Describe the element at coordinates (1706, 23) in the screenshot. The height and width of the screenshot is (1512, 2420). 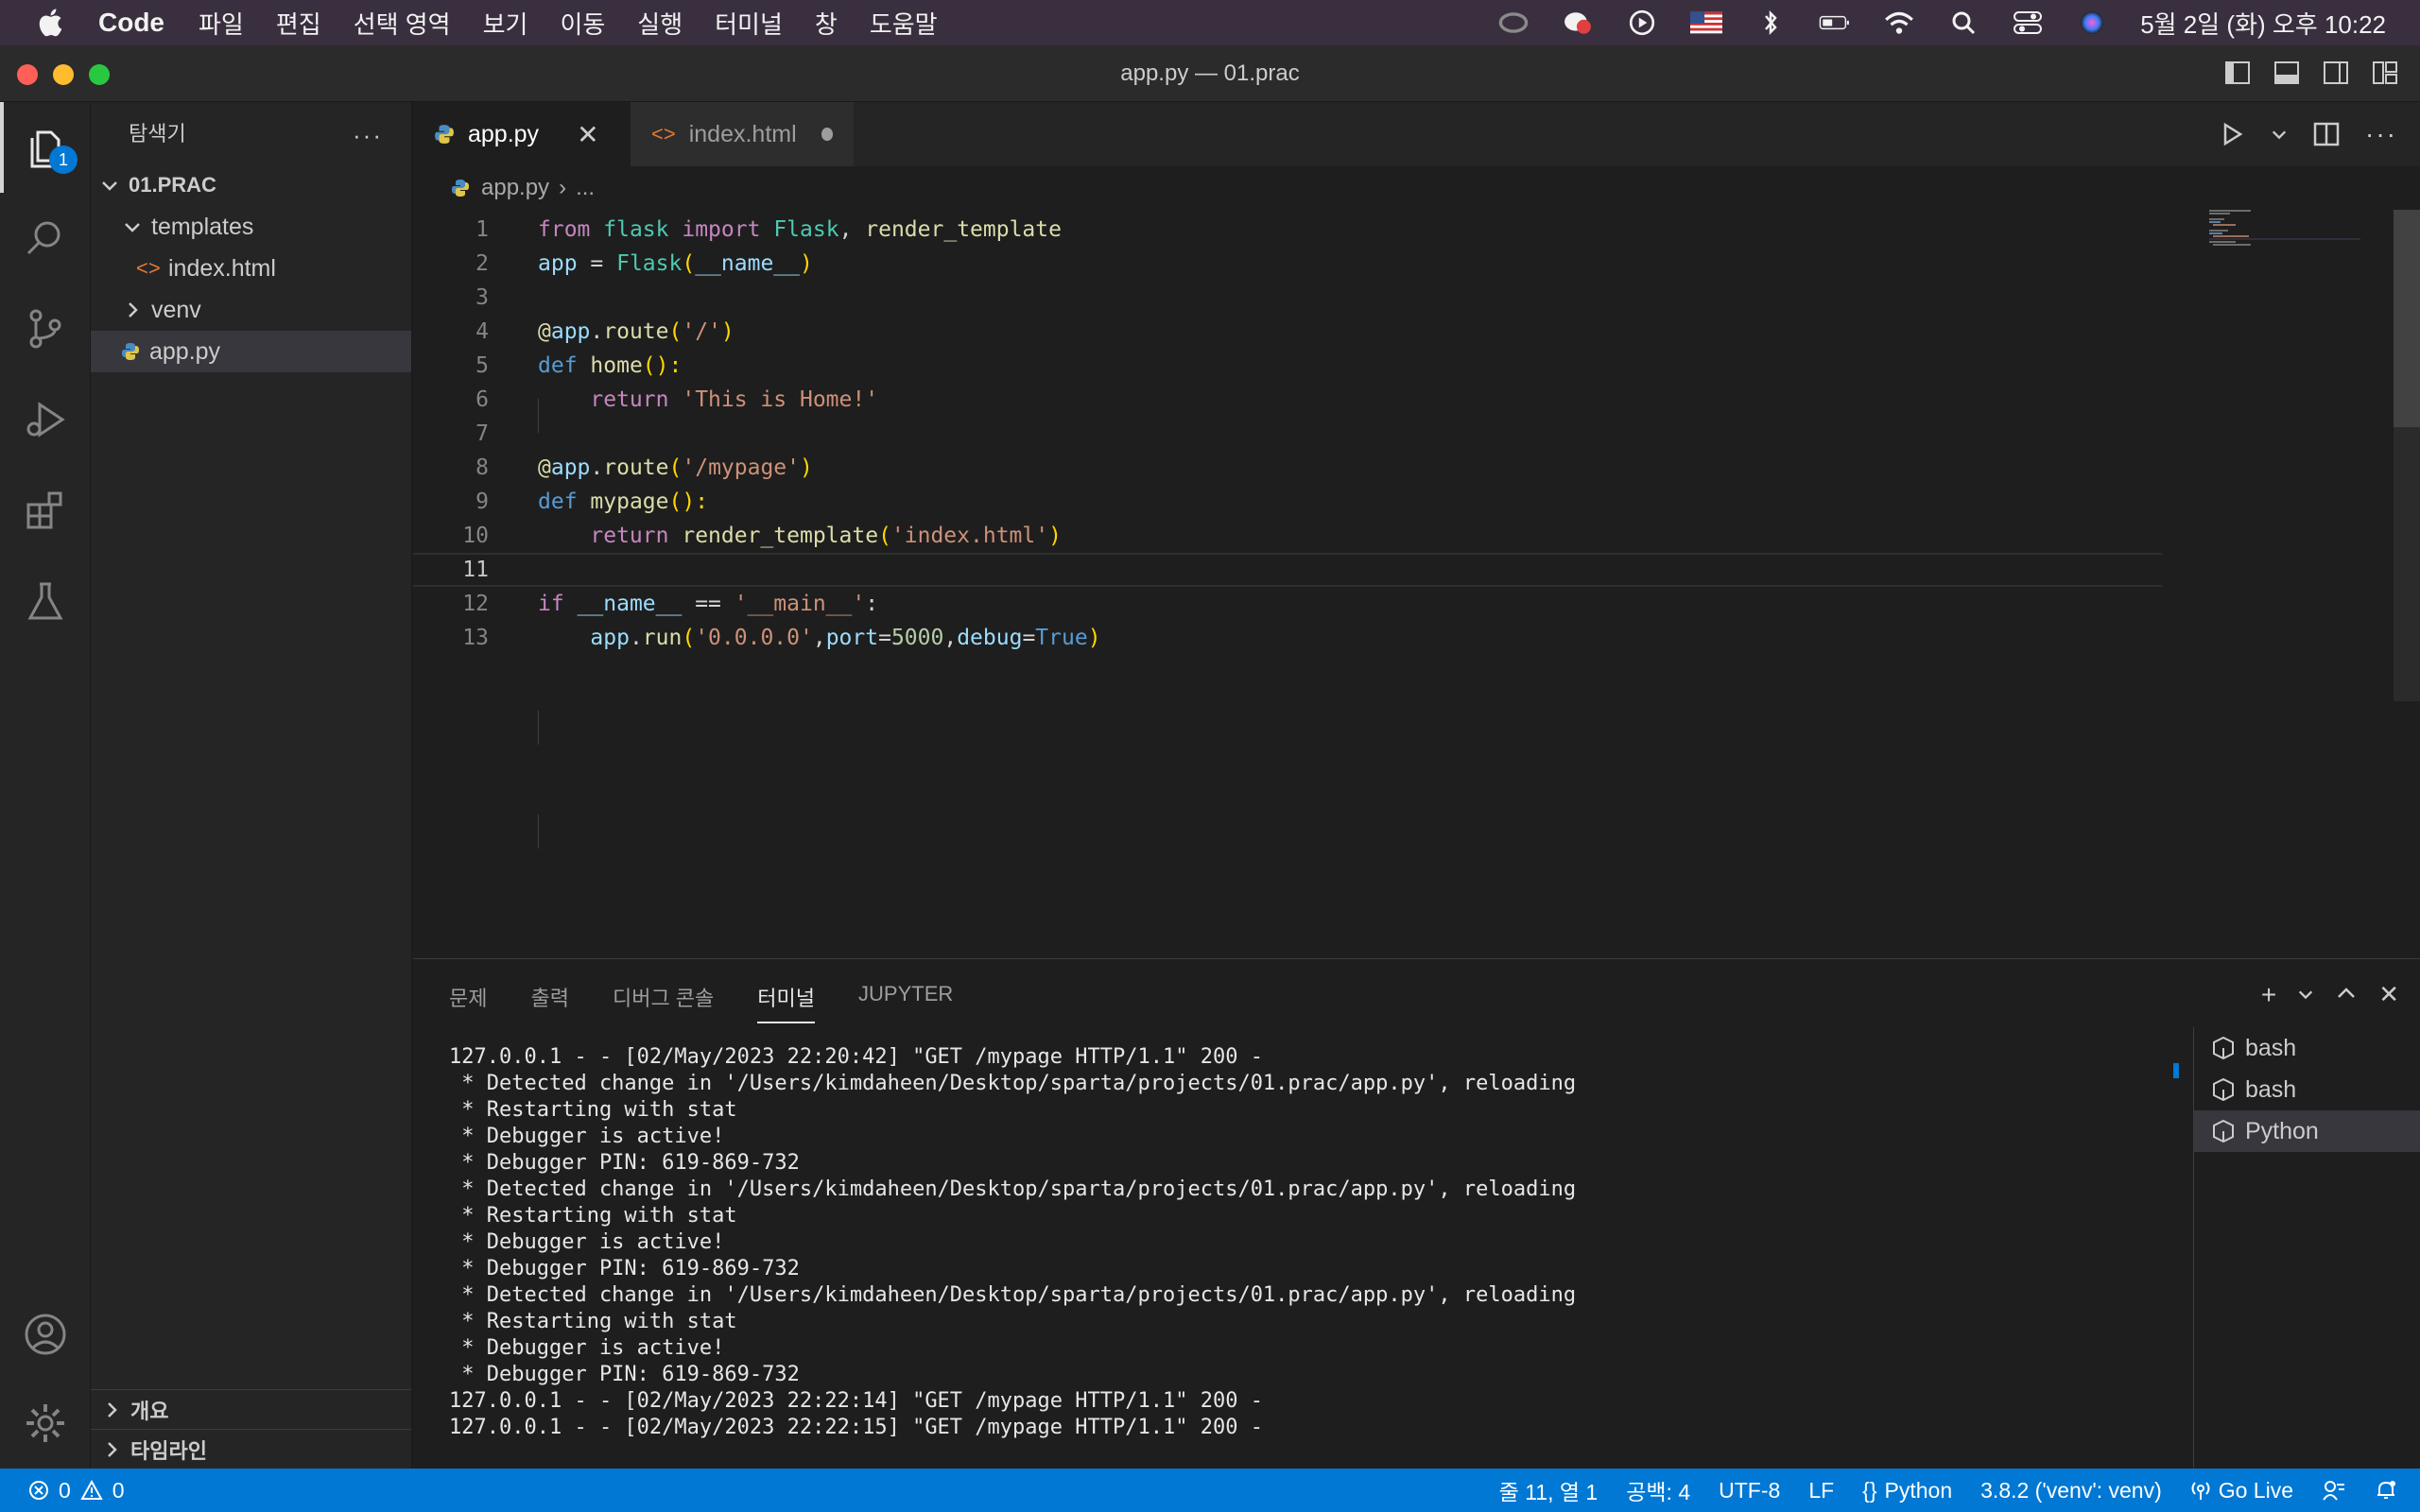
I see `us-flag-icon` at that location.